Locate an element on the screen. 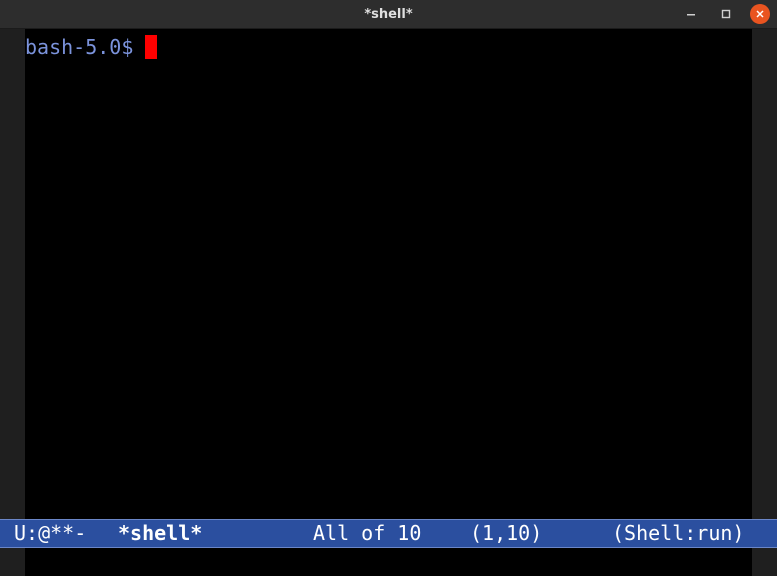 The image size is (777, 576). minimize-icon is located at coordinates (691, 15).